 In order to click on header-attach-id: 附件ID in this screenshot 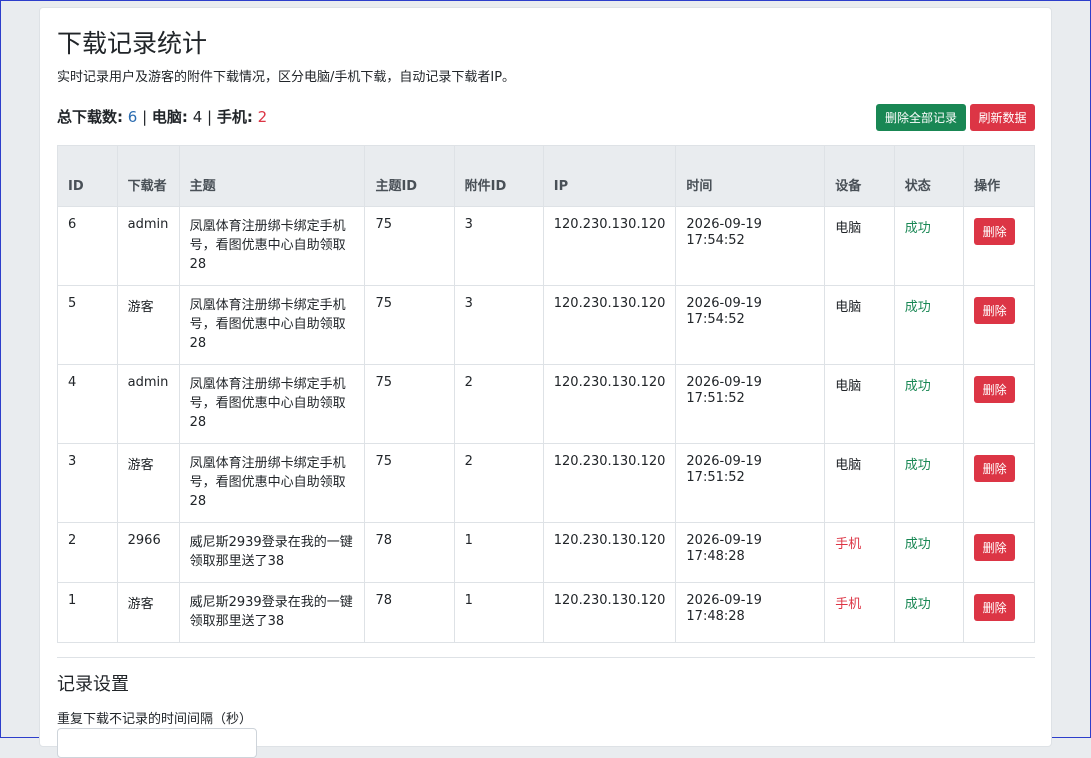, I will do `click(498, 176)`.